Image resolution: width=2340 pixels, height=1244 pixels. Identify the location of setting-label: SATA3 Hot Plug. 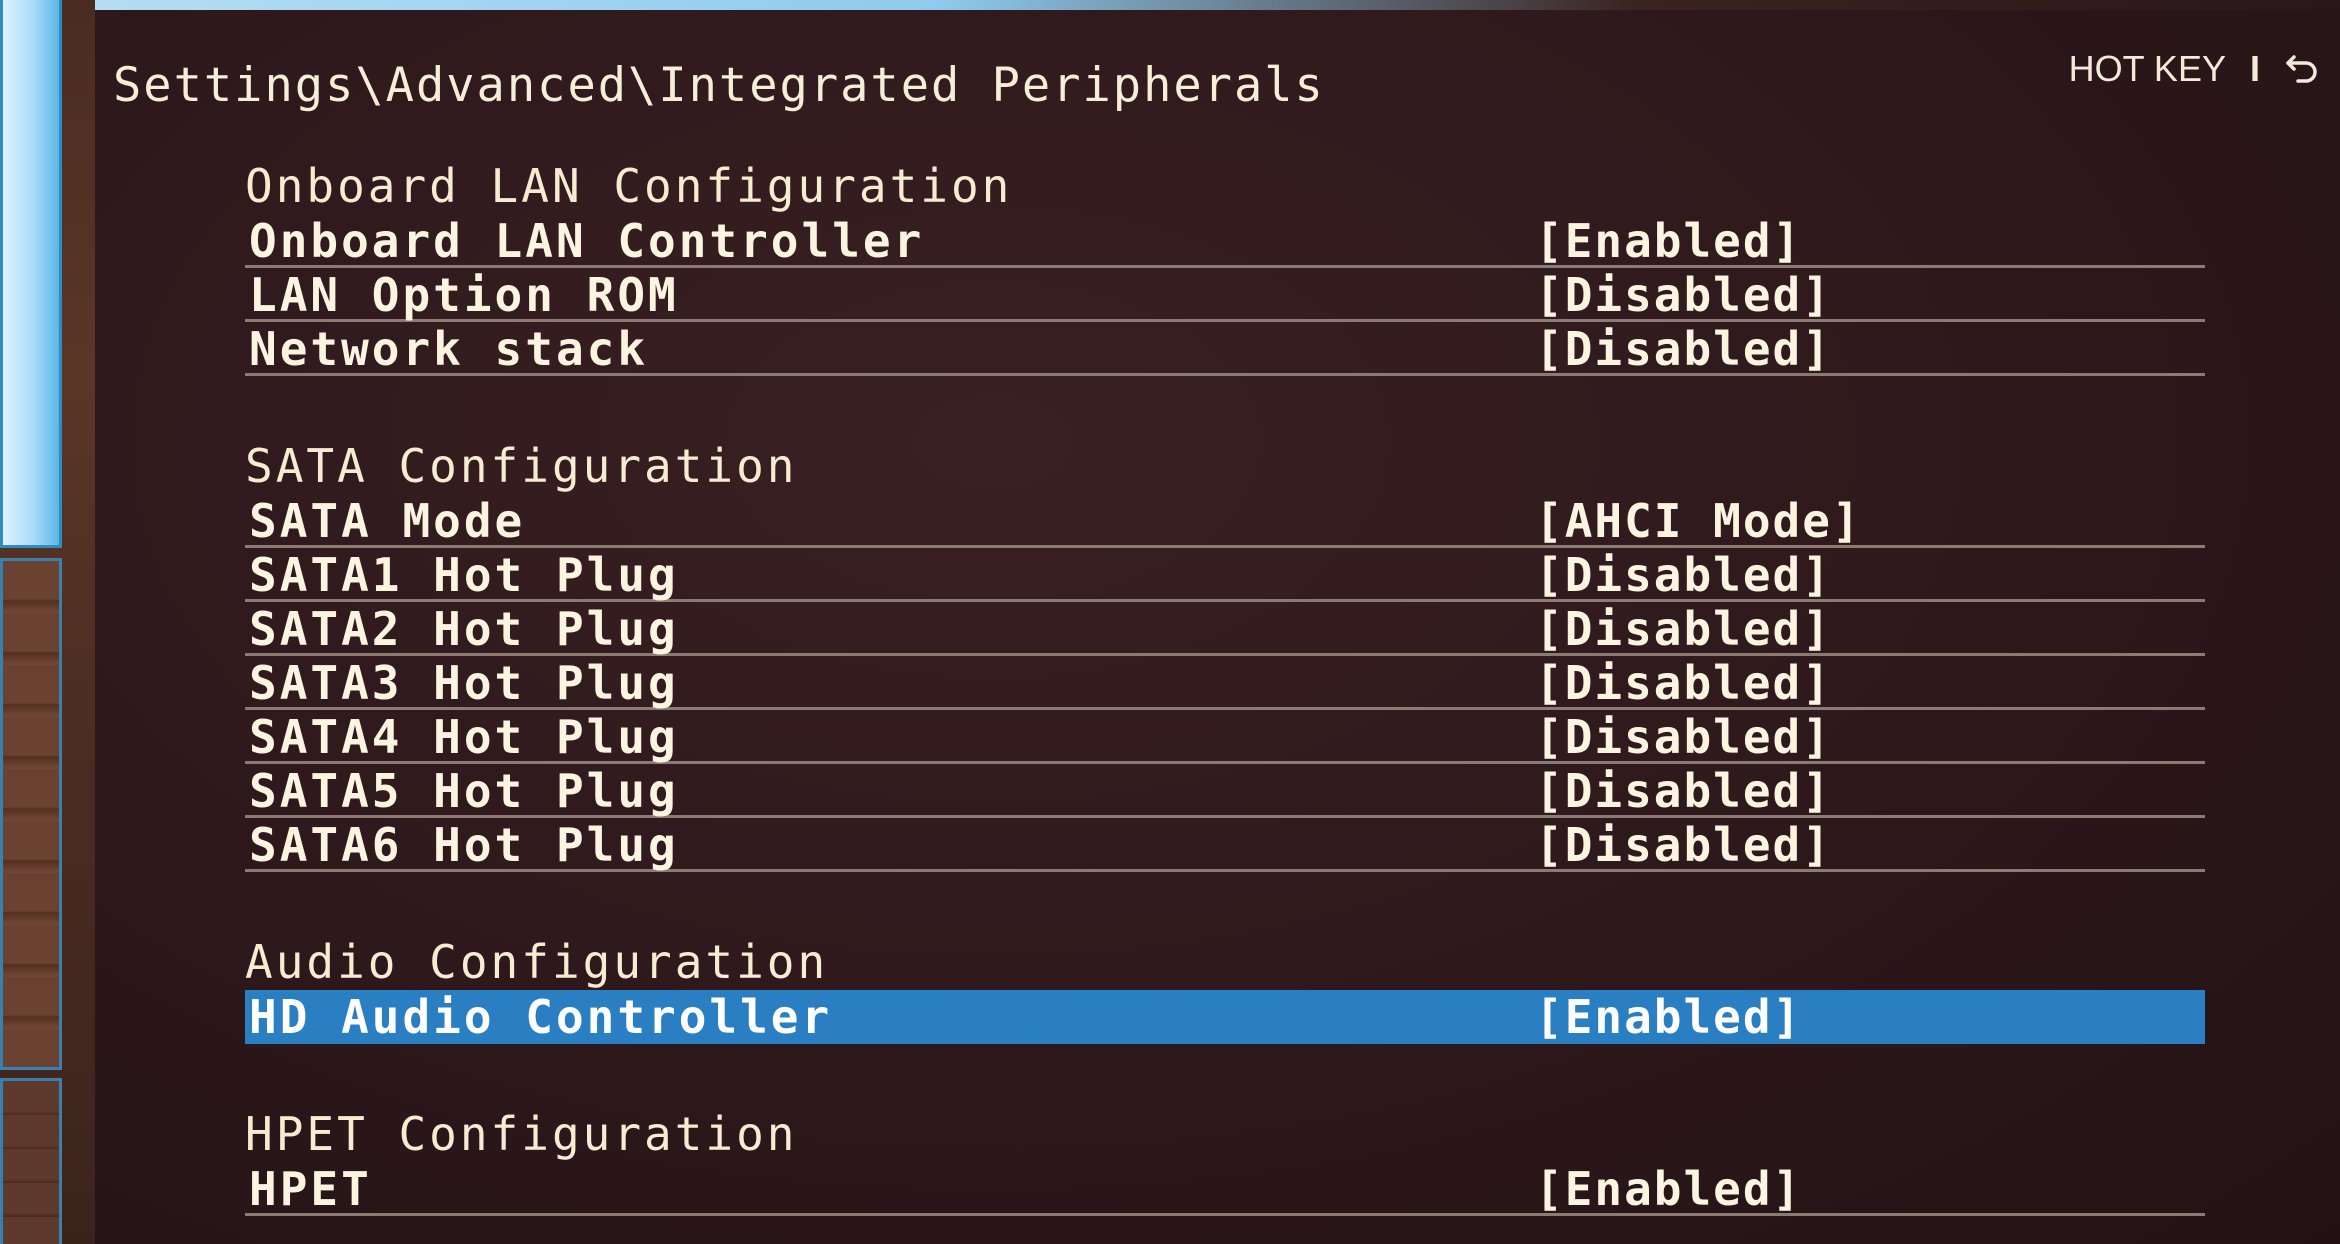
(464, 683).